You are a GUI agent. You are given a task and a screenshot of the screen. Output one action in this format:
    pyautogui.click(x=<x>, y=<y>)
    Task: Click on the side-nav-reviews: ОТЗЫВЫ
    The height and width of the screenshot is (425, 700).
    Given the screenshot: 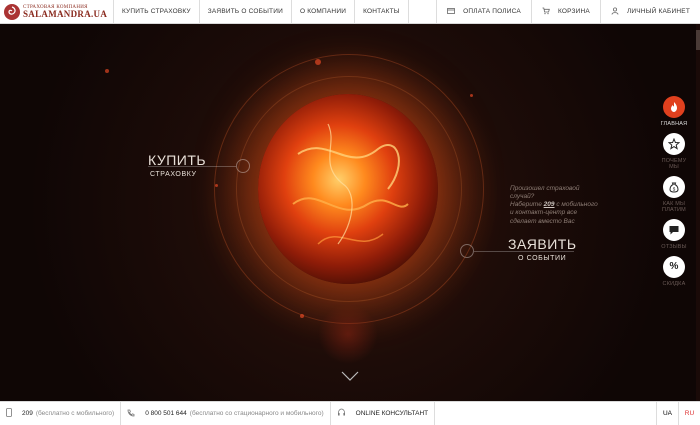 What is the action you would take?
    pyautogui.click(x=674, y=234)
    